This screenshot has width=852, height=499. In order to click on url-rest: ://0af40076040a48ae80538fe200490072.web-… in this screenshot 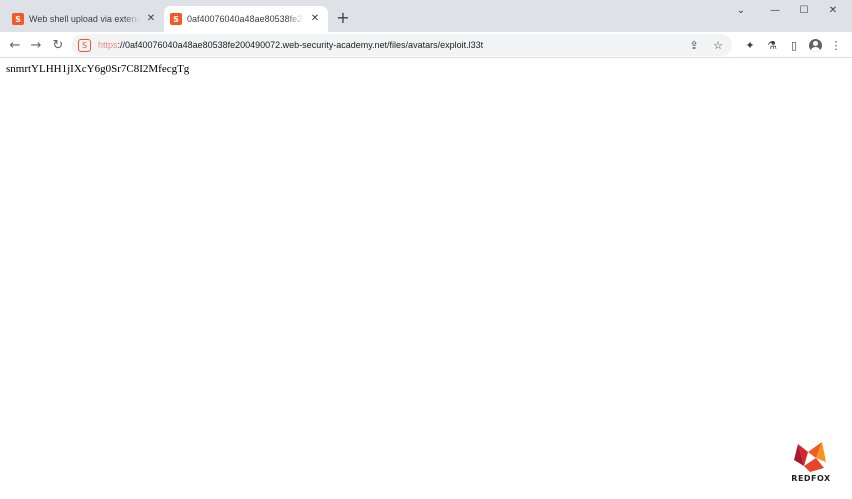, I will do `click(300, 45)`.